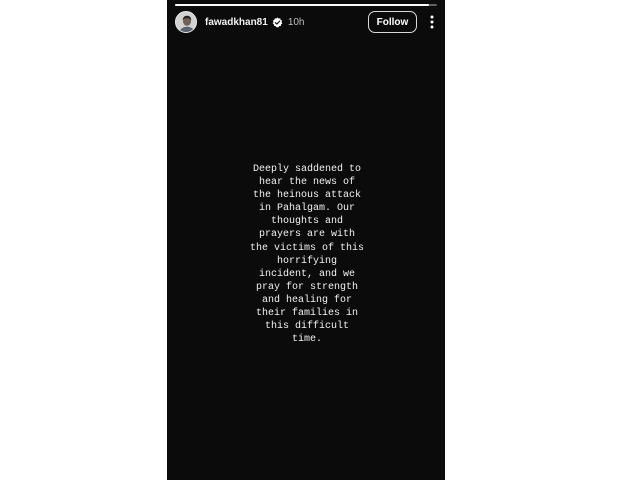 This screenshot has width=640, height=480. I want to click on story-progress-fill, so click(302, 5).